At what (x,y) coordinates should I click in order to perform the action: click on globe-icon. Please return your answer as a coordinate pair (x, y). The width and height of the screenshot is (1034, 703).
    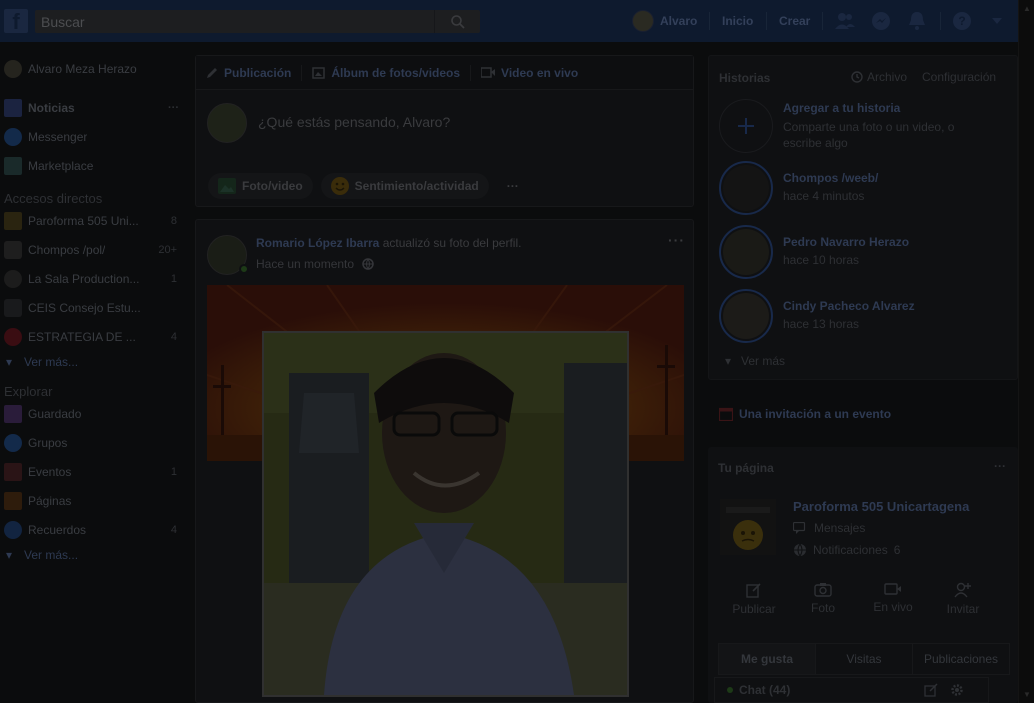
    Looking at the image, I should click on (368, 264).